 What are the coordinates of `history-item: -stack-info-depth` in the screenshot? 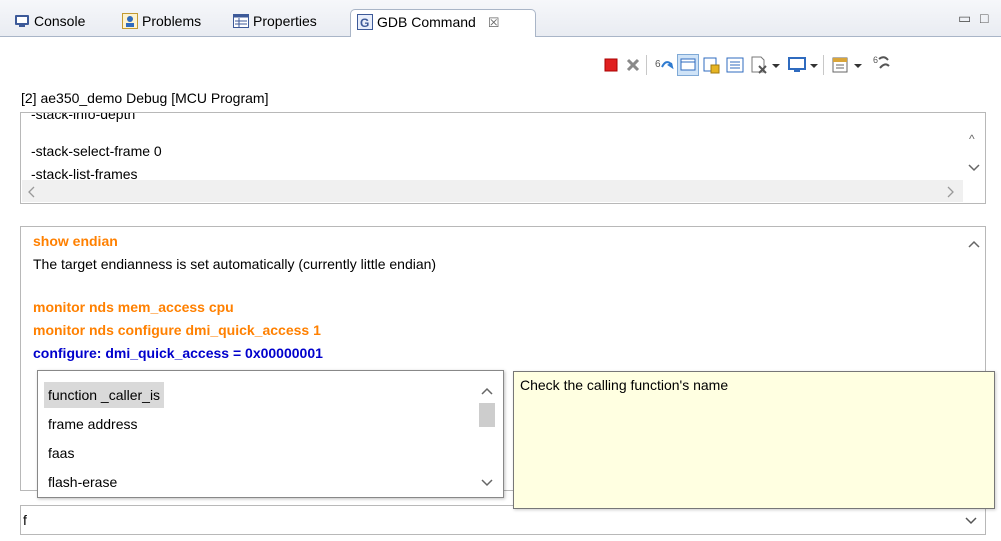 It's located at (83, 117).